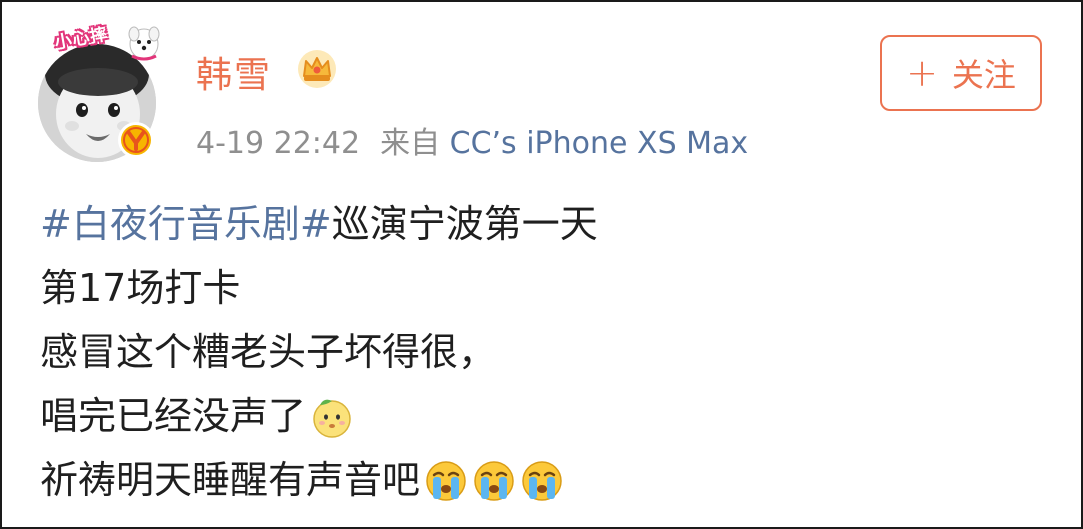 This screenshot has height=529, width=1083. I want to click on post-line-2-text: 第17场打卡, so click(140, 288).